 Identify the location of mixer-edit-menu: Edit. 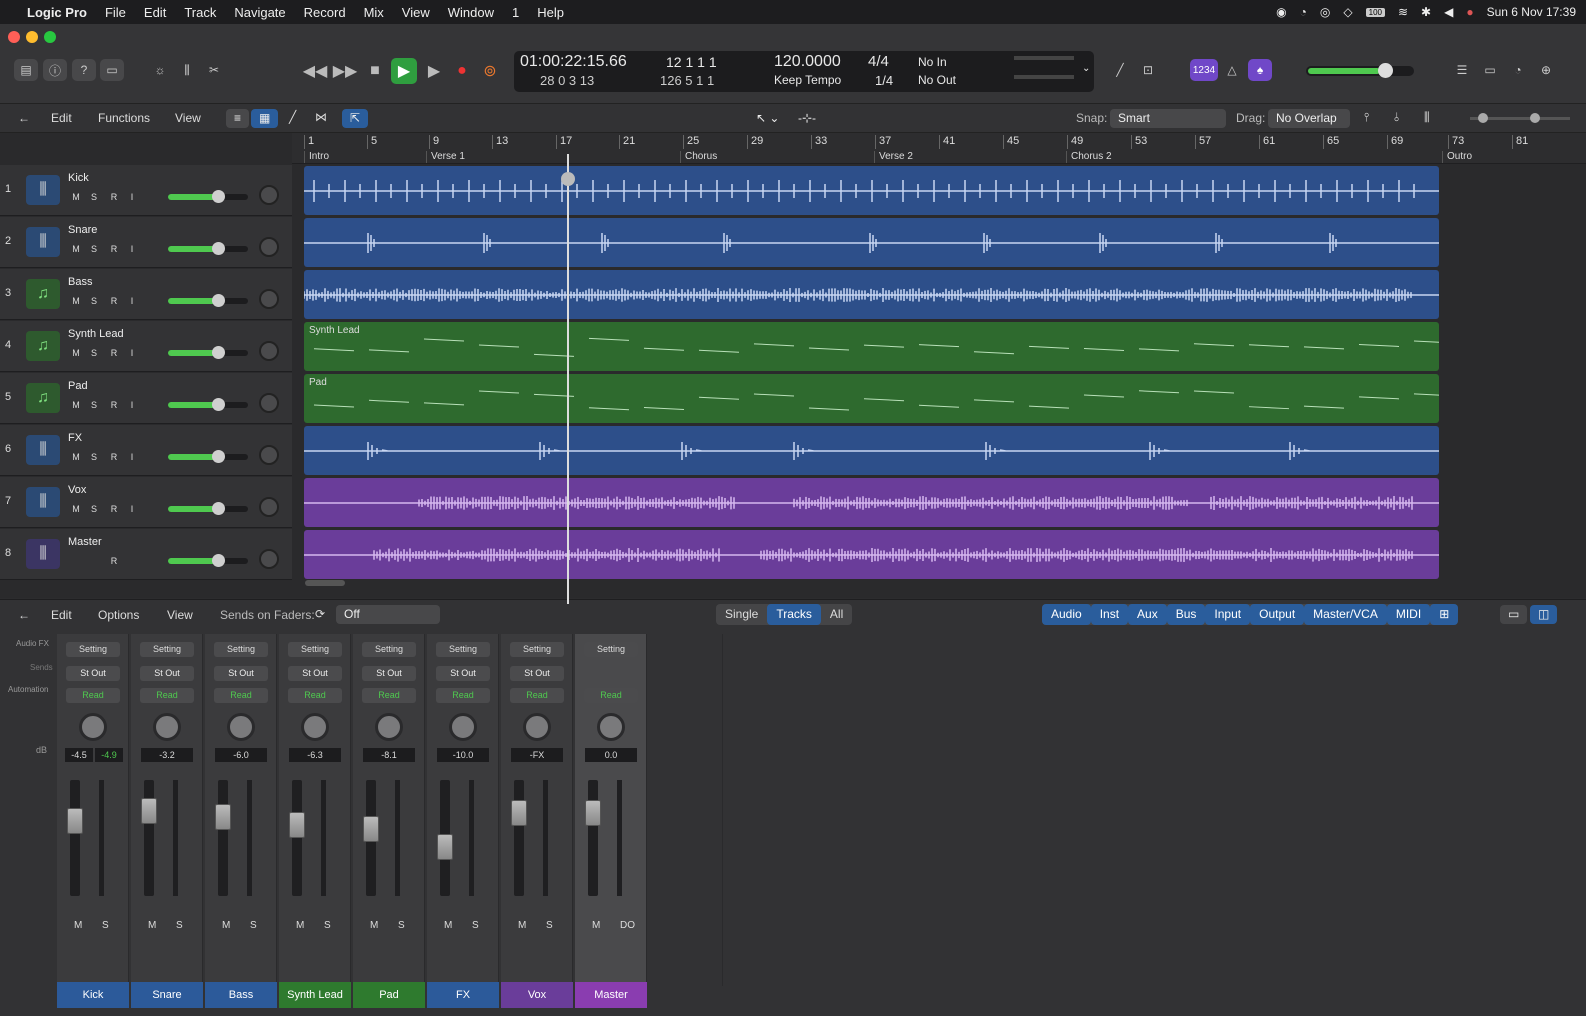
(61, 615).